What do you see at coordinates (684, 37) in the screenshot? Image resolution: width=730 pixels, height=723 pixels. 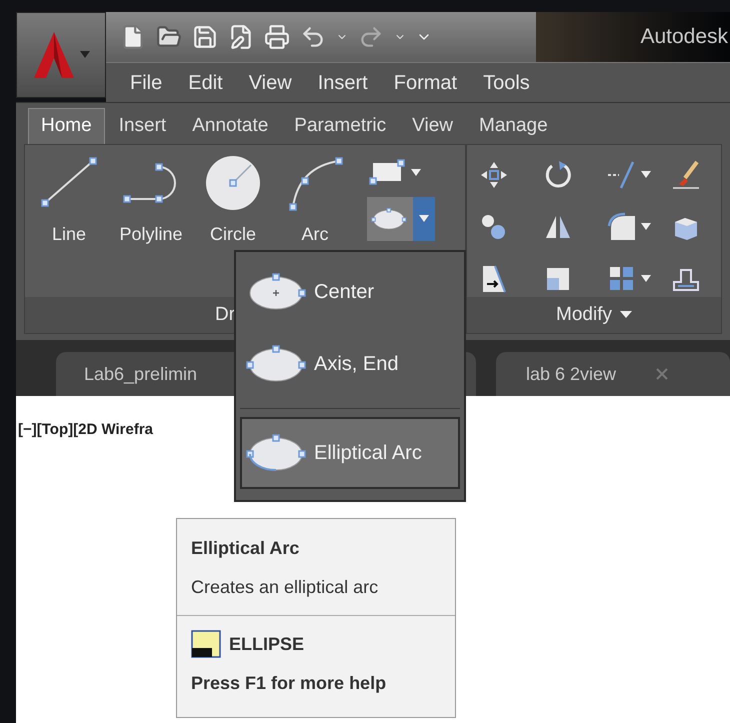 I see `window-title: Autodesk` at bounding box center [684, 37].